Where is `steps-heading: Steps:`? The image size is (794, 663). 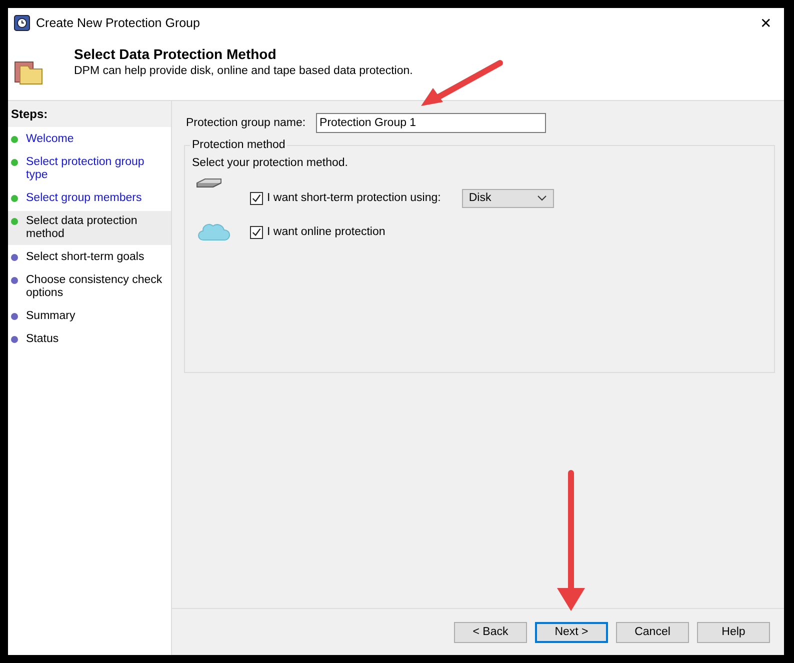 steps-heading: Steps: is located at coordinates (89, 114).